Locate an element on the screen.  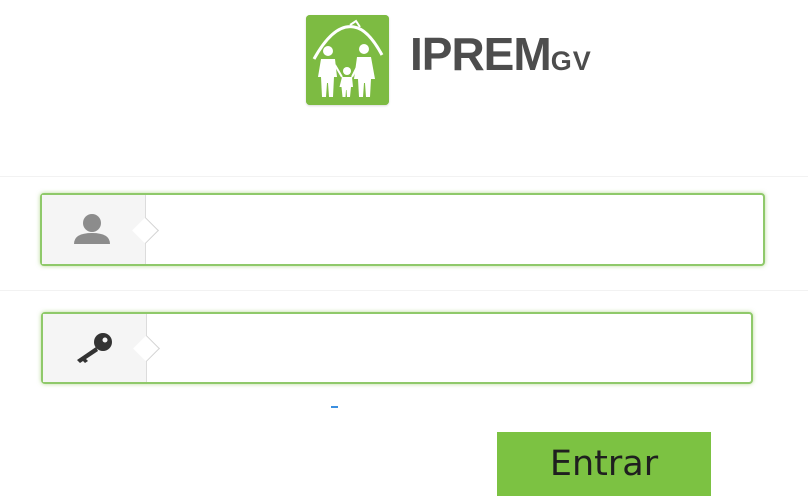
login-submit-button: Entrar is located at coordinates (604, 464).